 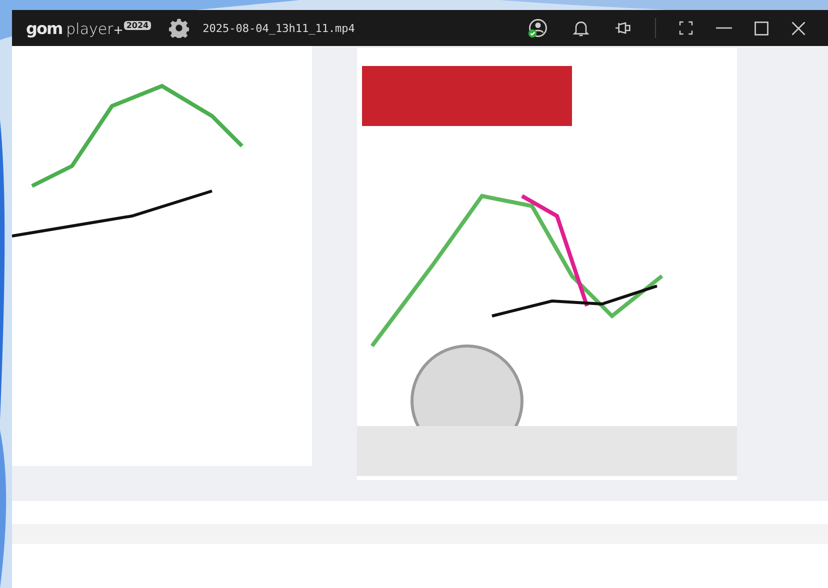 I want to click on file-name: 2025-08-04_13h11_11.mp4, so click(x=278, y=28).